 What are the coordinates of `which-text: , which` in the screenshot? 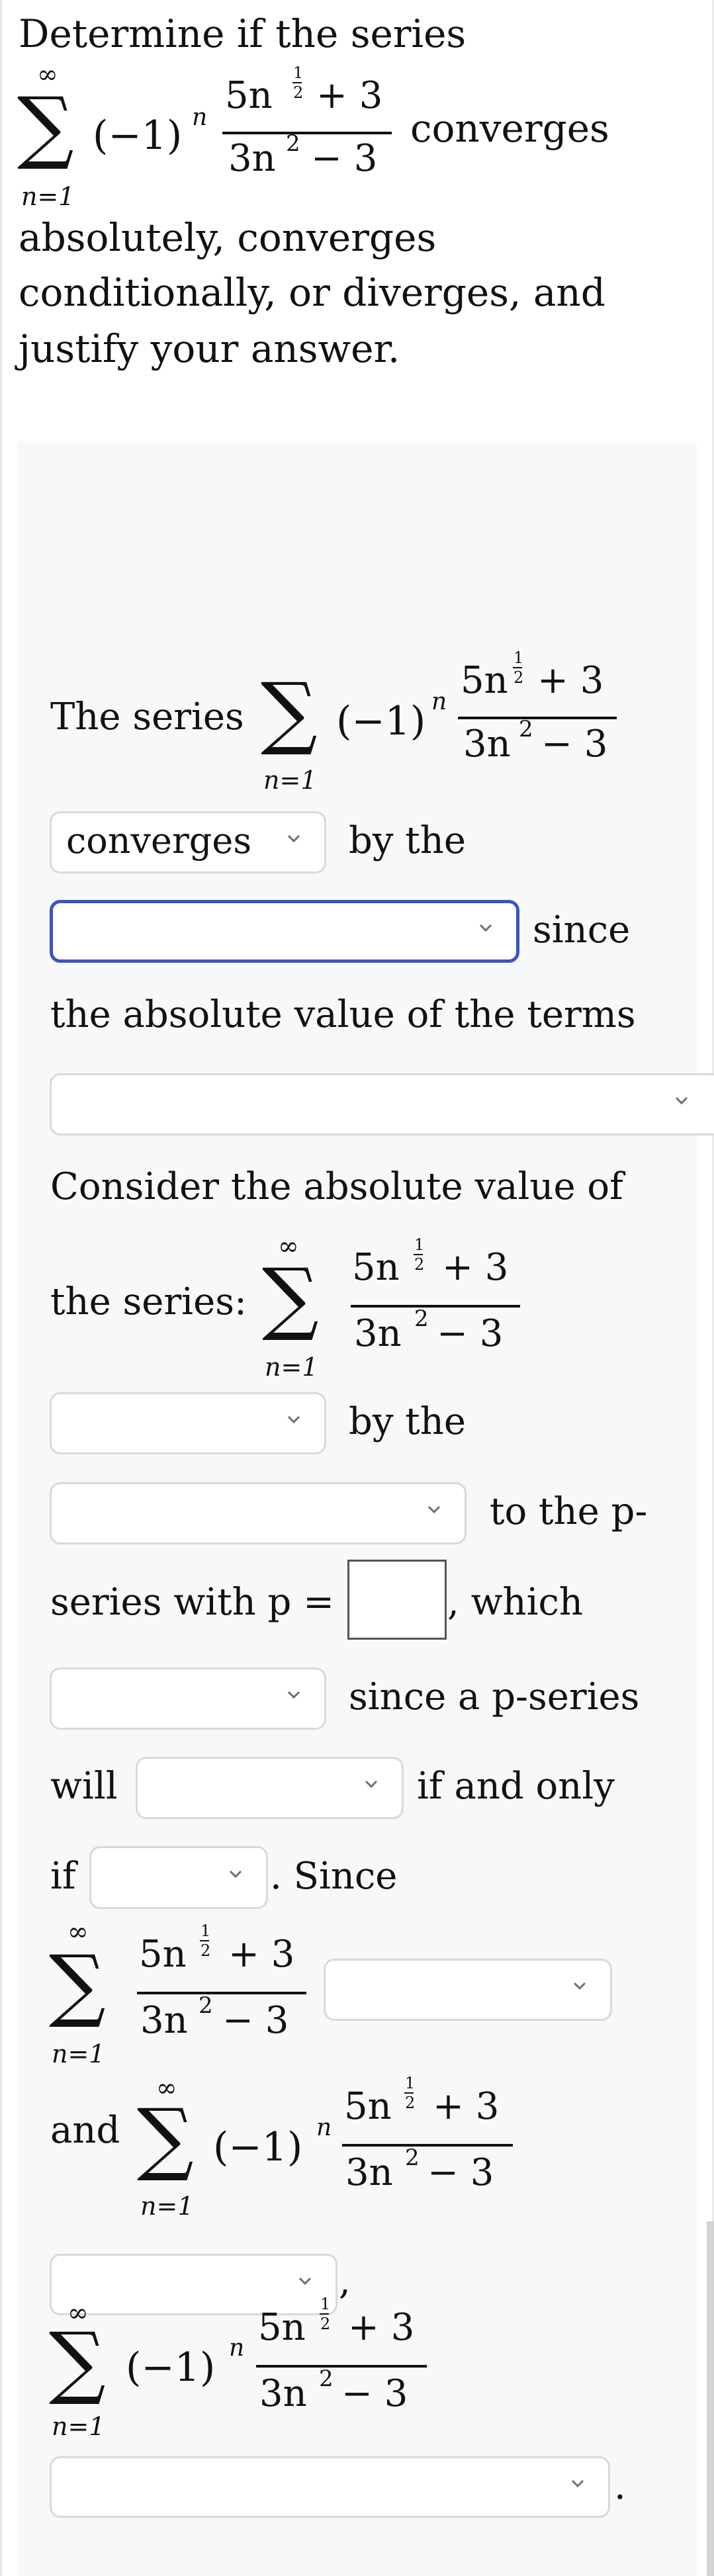 It's located at (515, 1602).